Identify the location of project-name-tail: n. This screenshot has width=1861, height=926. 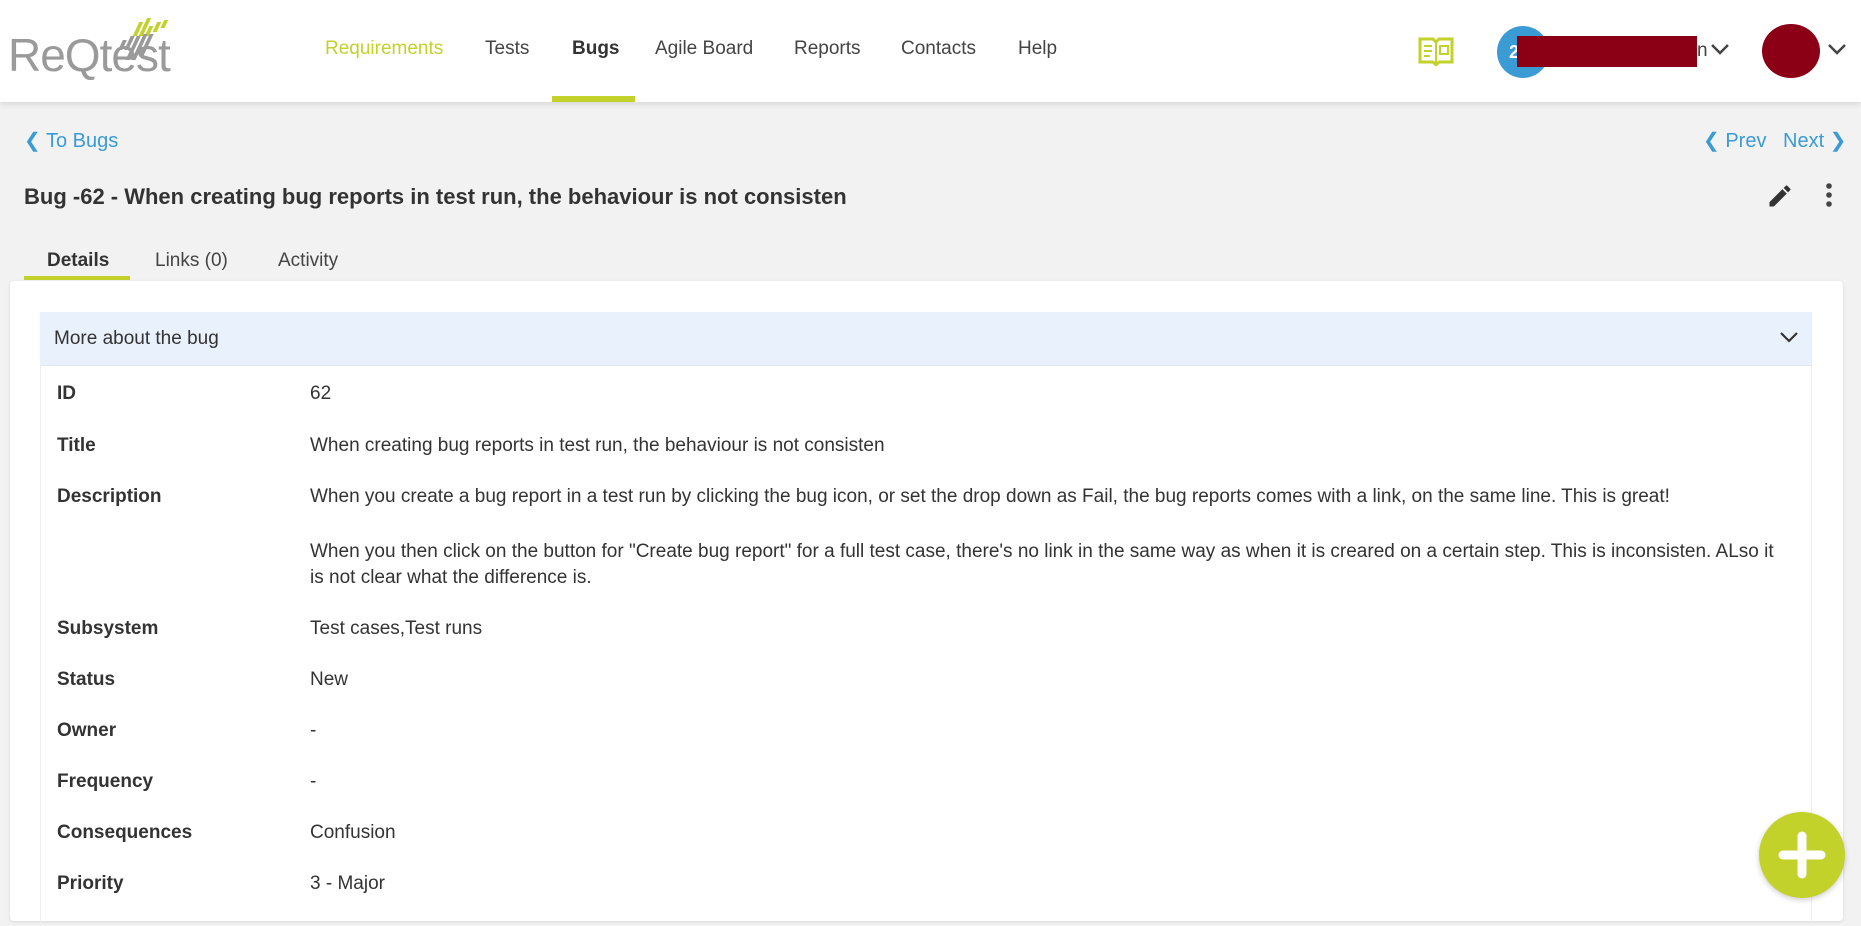
(1702, 50).